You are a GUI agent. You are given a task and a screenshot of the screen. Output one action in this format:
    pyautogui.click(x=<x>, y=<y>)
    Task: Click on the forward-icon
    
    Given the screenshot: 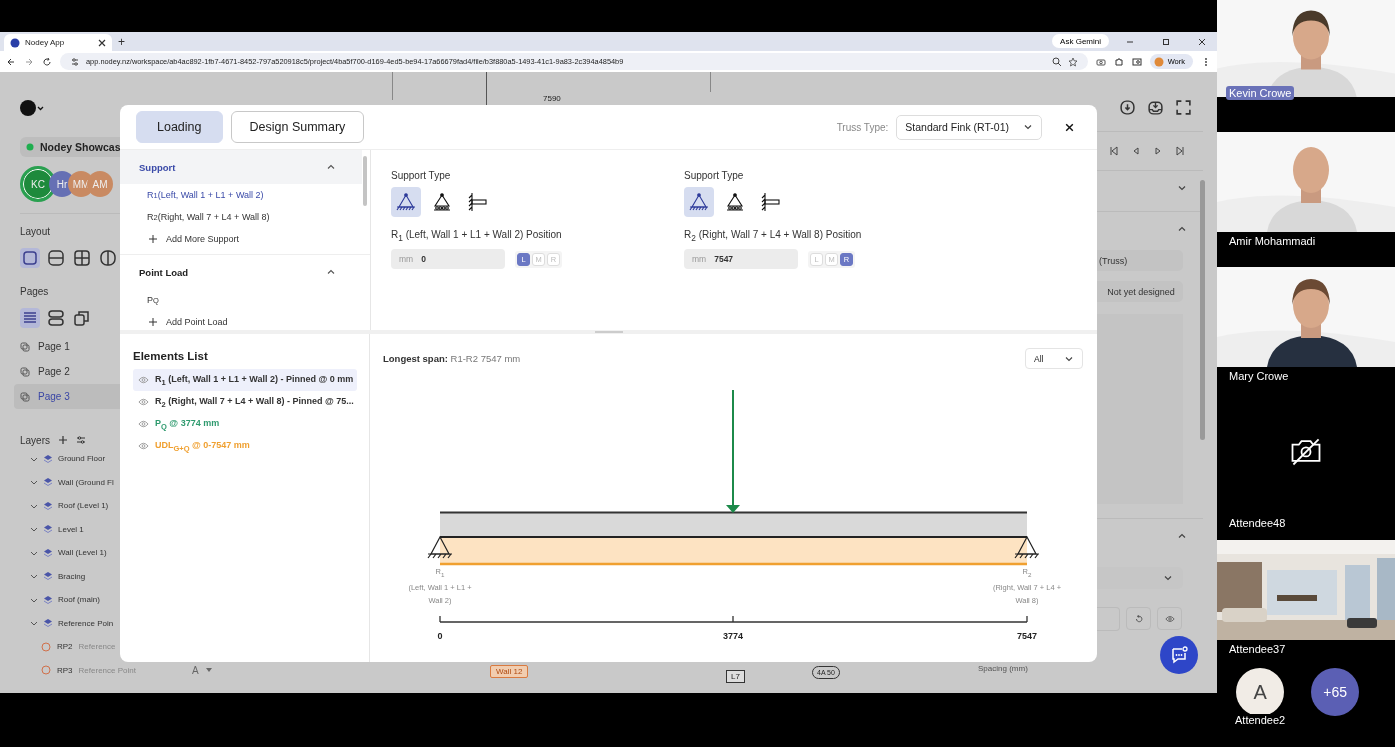 What is the action you would take?
    pyautogui.click(x=29, y=61)
    